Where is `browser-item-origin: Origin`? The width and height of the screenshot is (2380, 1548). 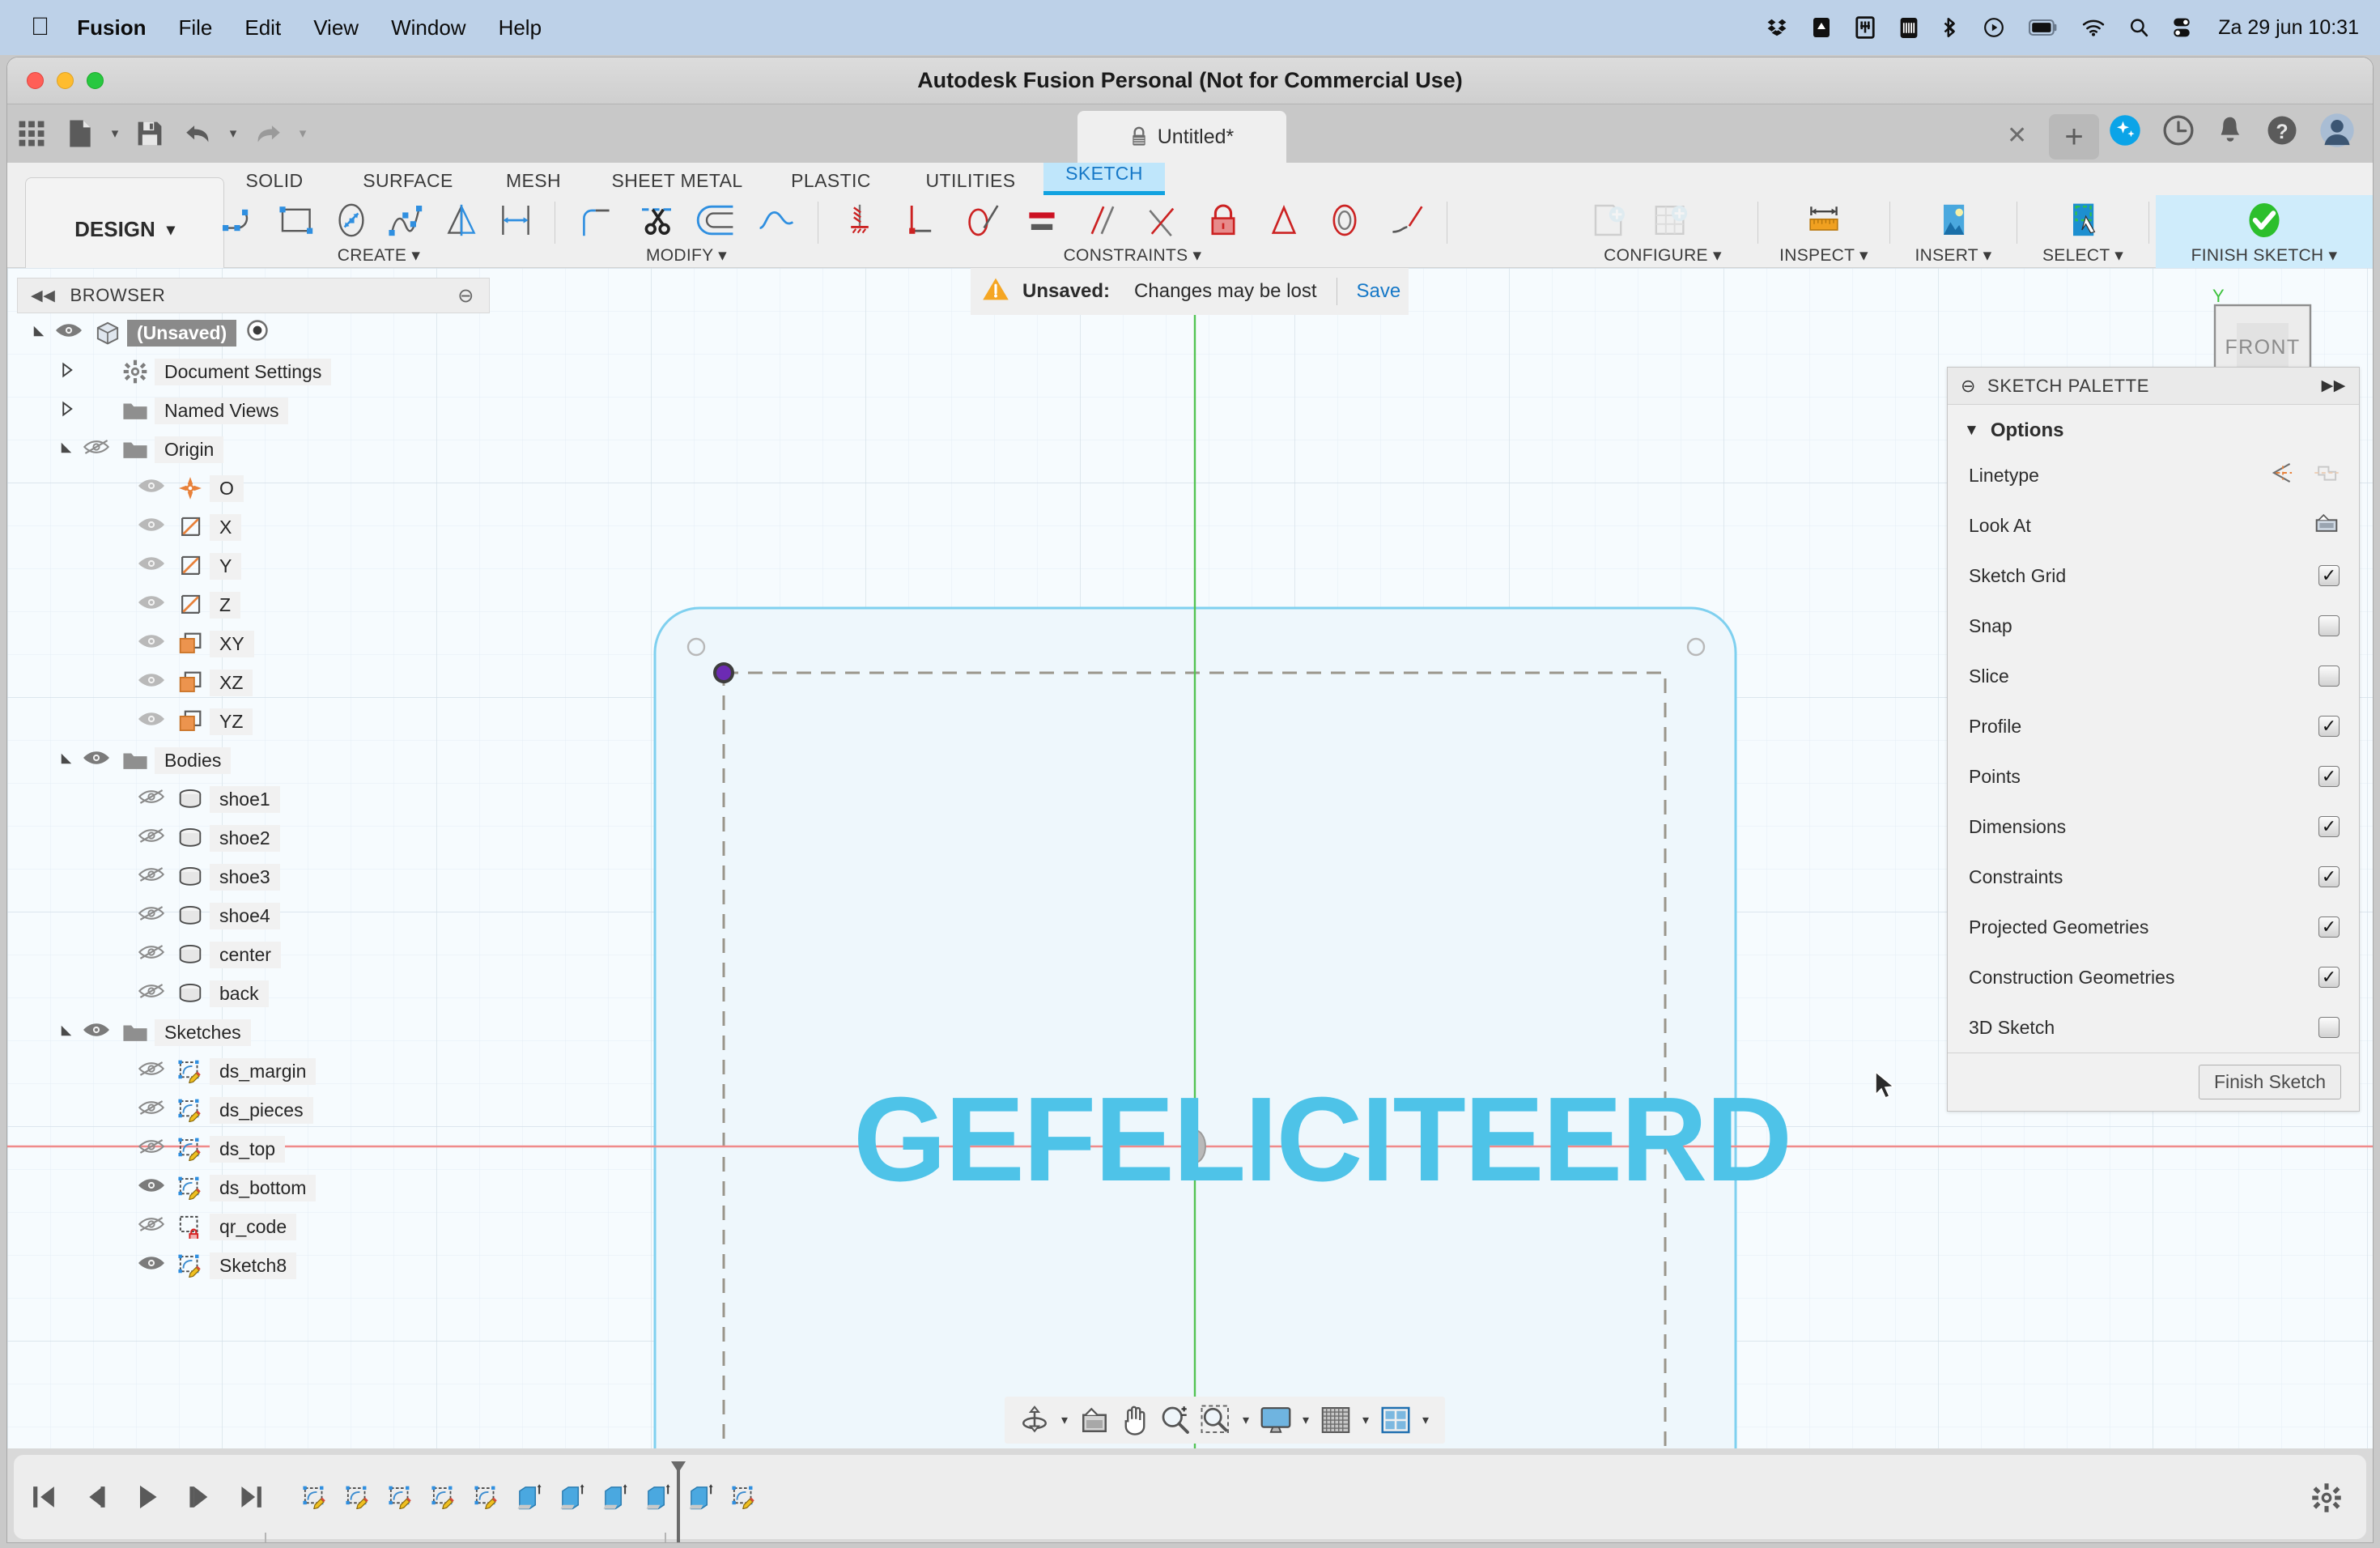
browser-item-origin: Origin is located at coordinates (258, 450).